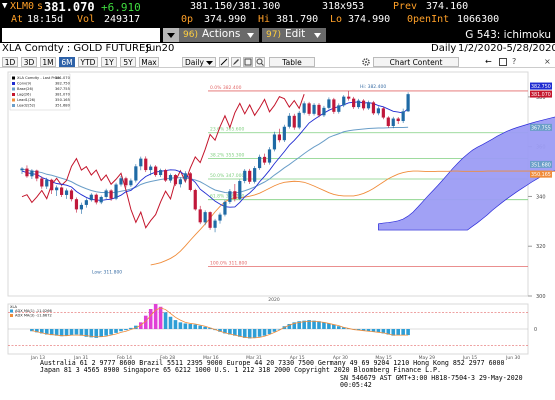  What do you see at coordinates (548, 62) in the screenshot?
I see `close-icon: ×` at bounding box center [548, 62].